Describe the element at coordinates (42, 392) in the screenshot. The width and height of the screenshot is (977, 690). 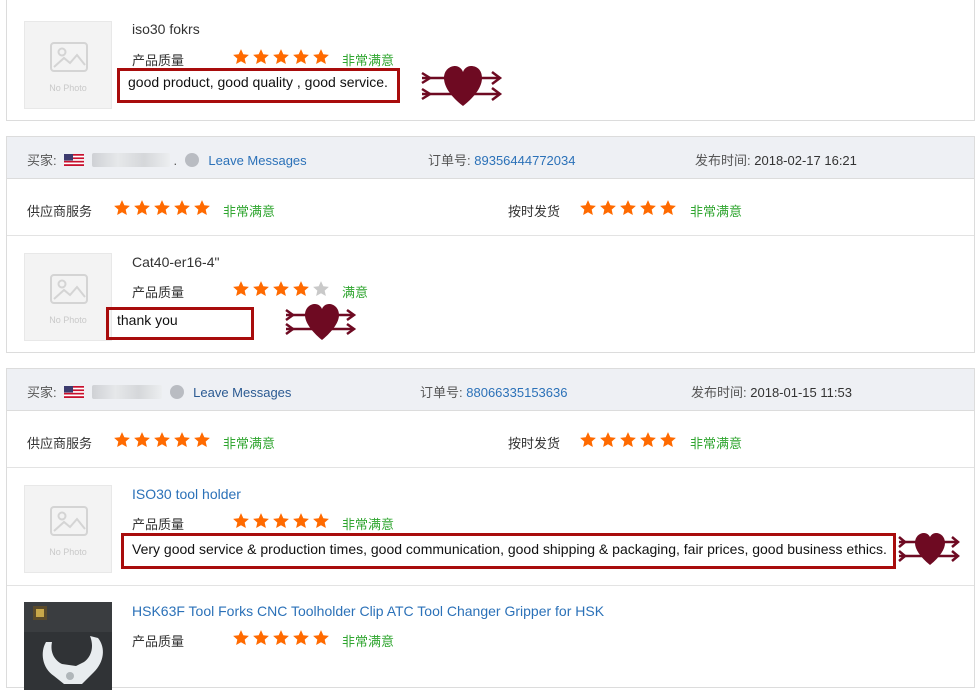
I see `buyer-label: 买家:` at that location.